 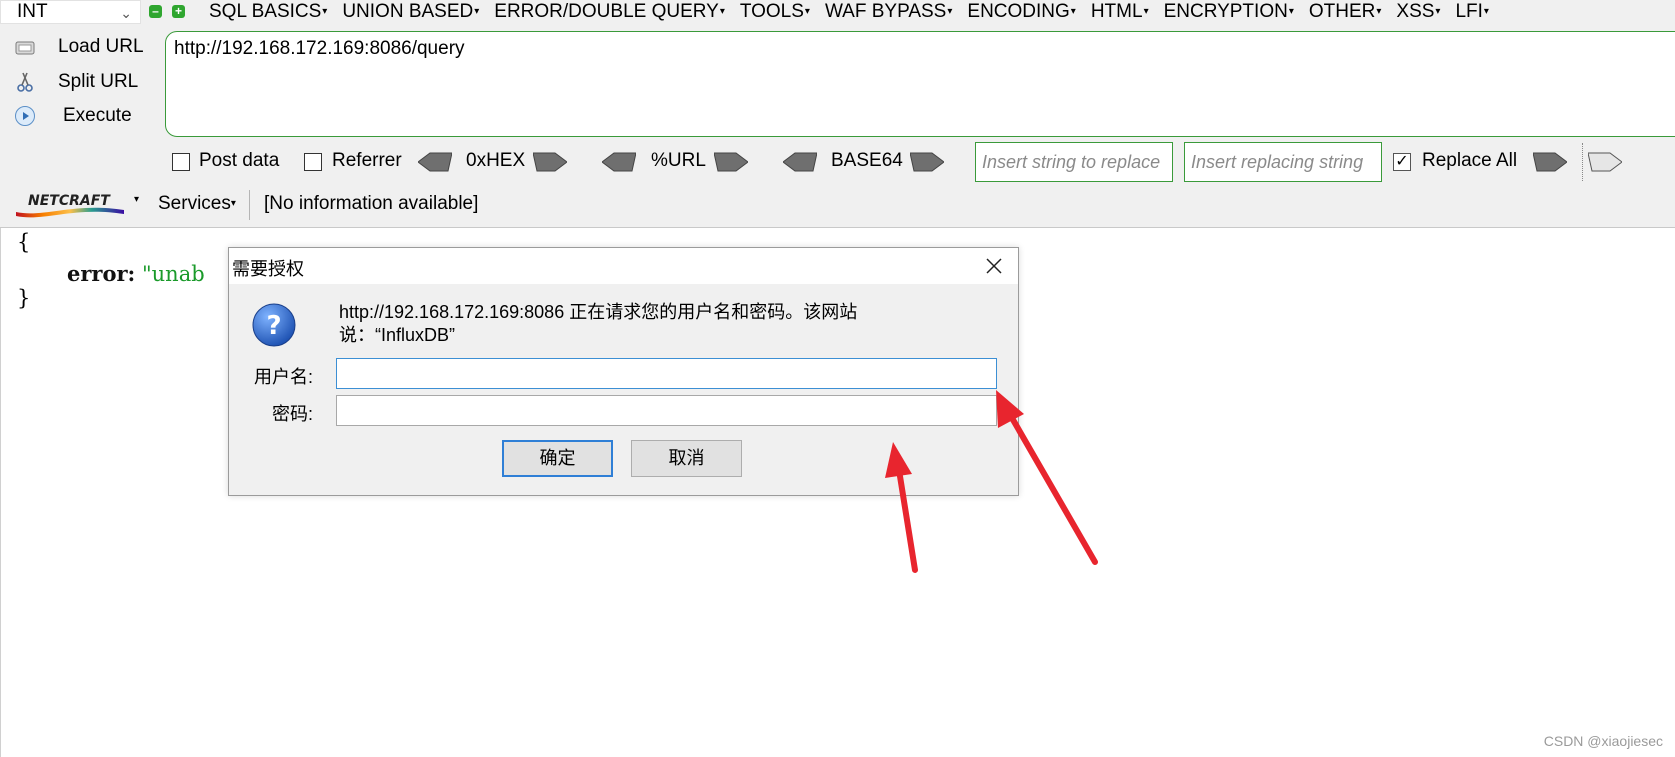 I want to click on replace-apply-arrow-icon, so click(x=1605, y=162).